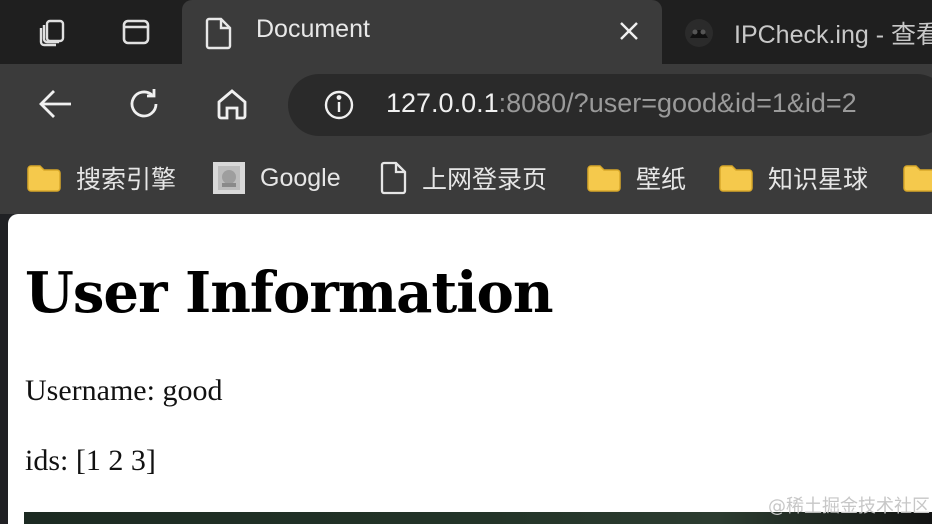 This screenshot has height=524, width=932. Describe the element at coordinates (661, 180) in the screenshot. I see `bookmark-label: 壁纸` at that location.